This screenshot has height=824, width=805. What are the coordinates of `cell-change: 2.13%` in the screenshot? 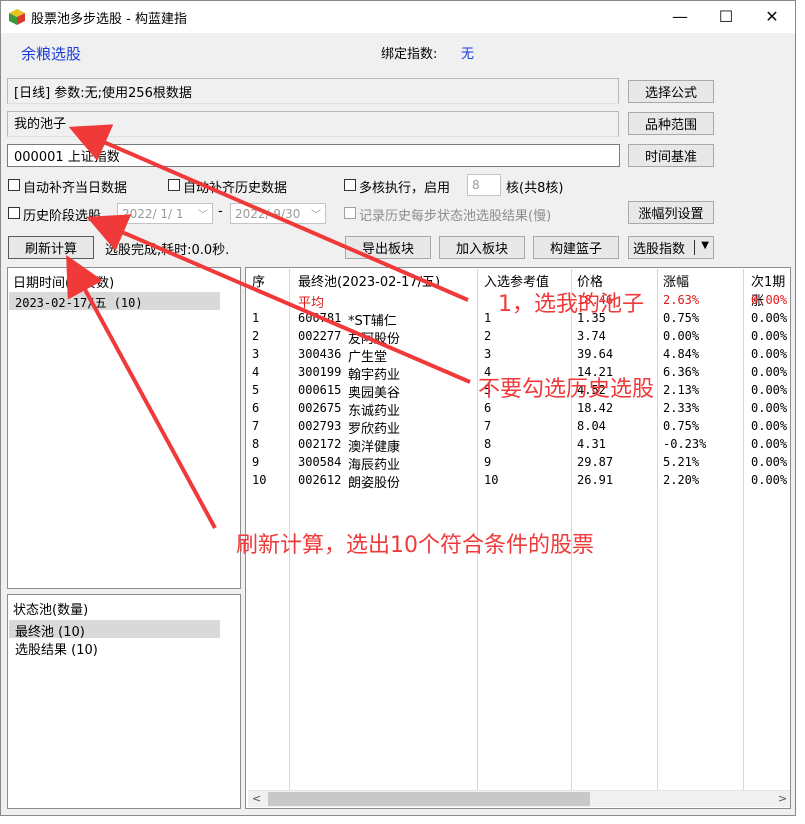 It's located at (681, 390).